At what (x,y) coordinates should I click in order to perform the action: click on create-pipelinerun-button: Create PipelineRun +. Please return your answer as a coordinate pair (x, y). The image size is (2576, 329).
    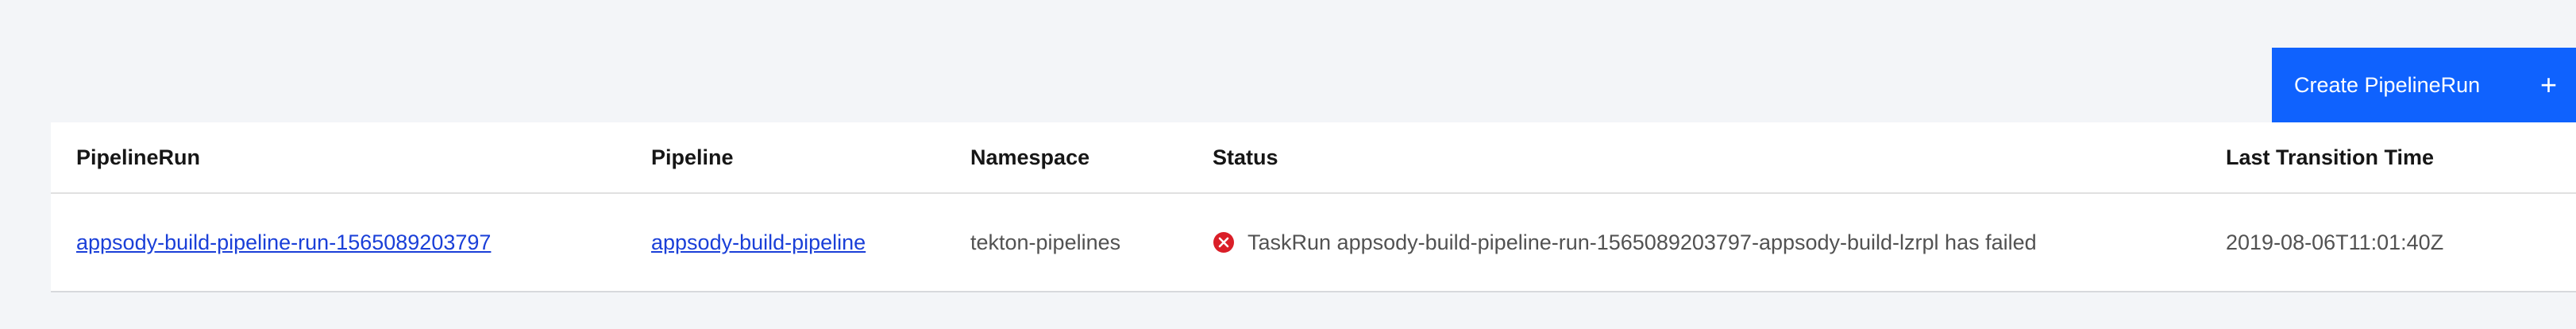
    Looking at the image, I should click on (2424, 85).